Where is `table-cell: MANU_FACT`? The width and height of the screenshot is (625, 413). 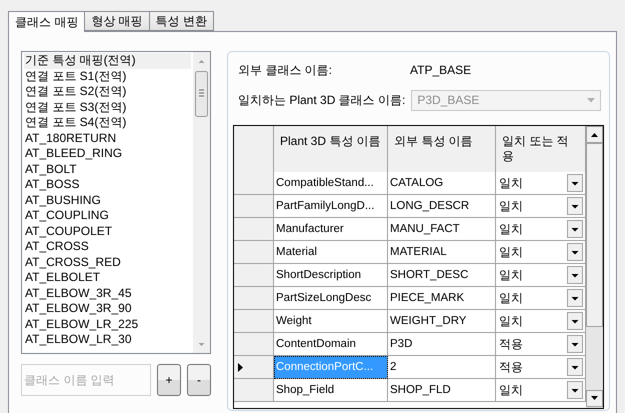
table-cell: MANU_FACT is located at coordinates (442, 229).